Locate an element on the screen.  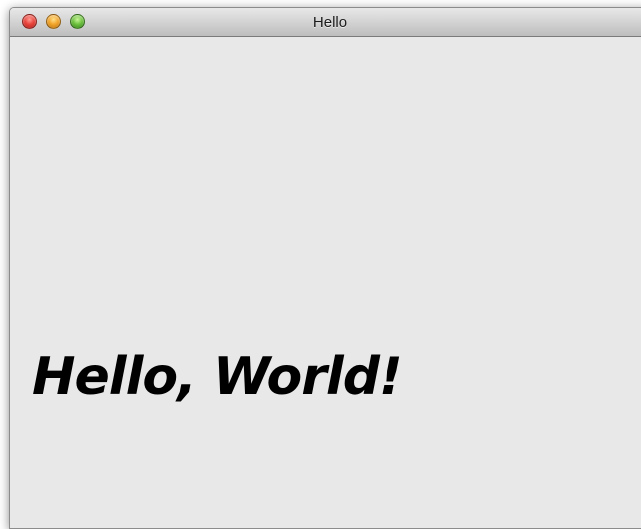
title-bar: Hello is located at coordinates (325, 22).